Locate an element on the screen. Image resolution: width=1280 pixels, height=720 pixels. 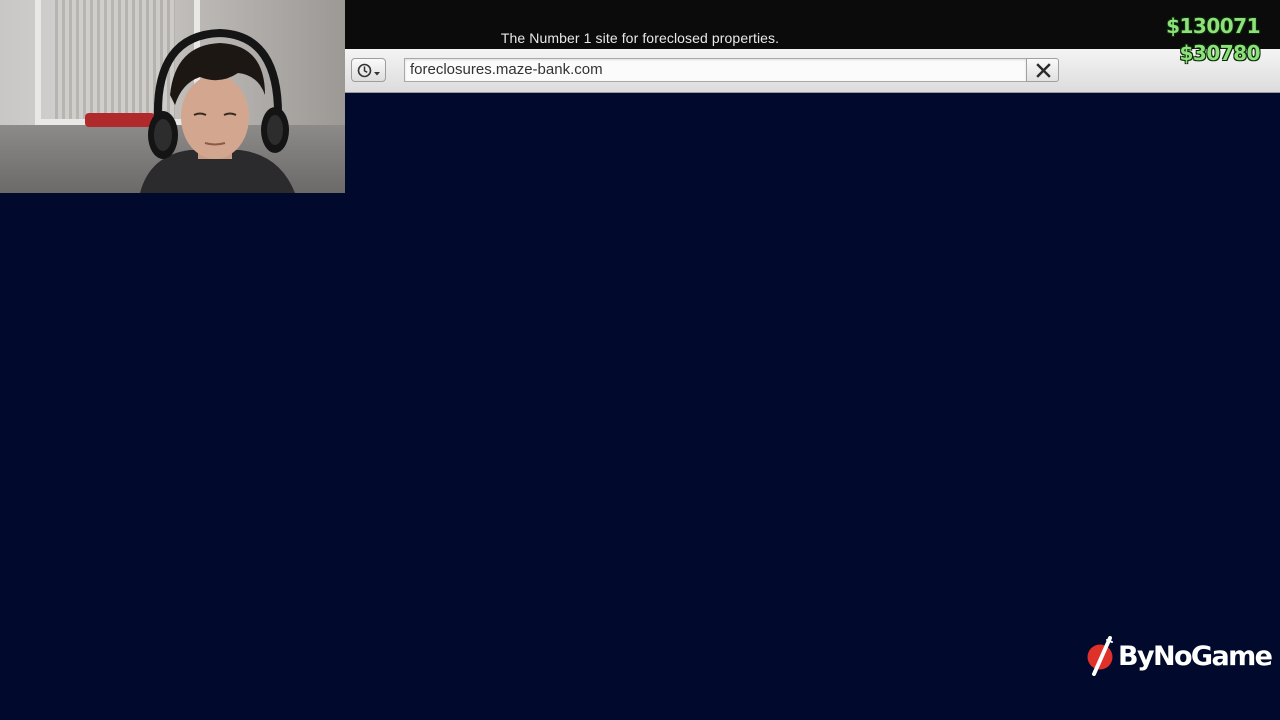
close-icon is located at coordinates (1043, 70).